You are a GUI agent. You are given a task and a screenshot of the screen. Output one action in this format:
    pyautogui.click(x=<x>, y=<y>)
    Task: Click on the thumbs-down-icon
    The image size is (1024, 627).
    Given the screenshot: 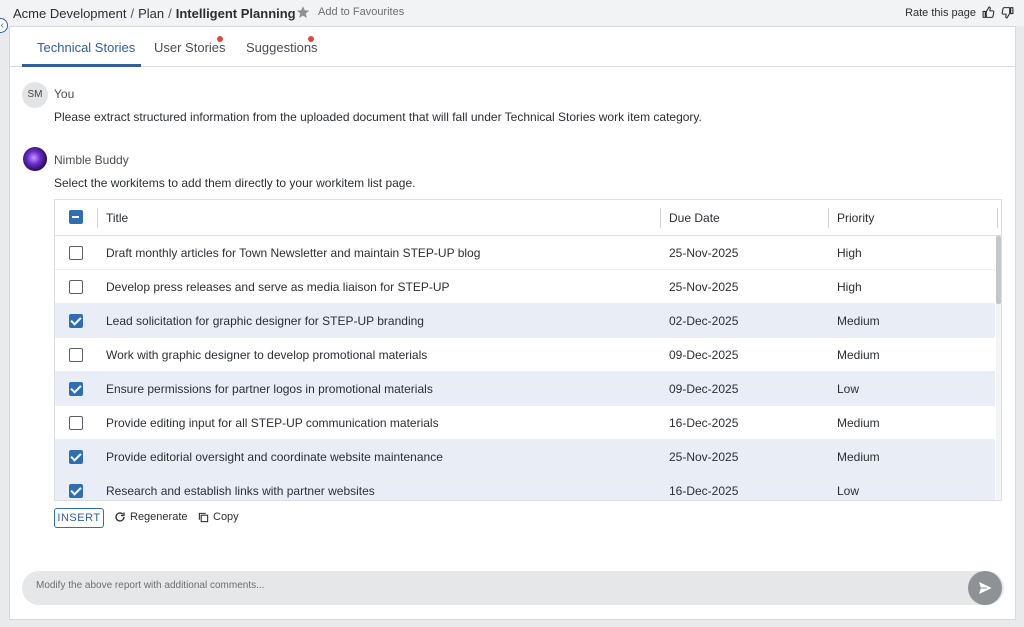 What is the action you would take?
    pyautogui.click(x=1007, y=12)
    